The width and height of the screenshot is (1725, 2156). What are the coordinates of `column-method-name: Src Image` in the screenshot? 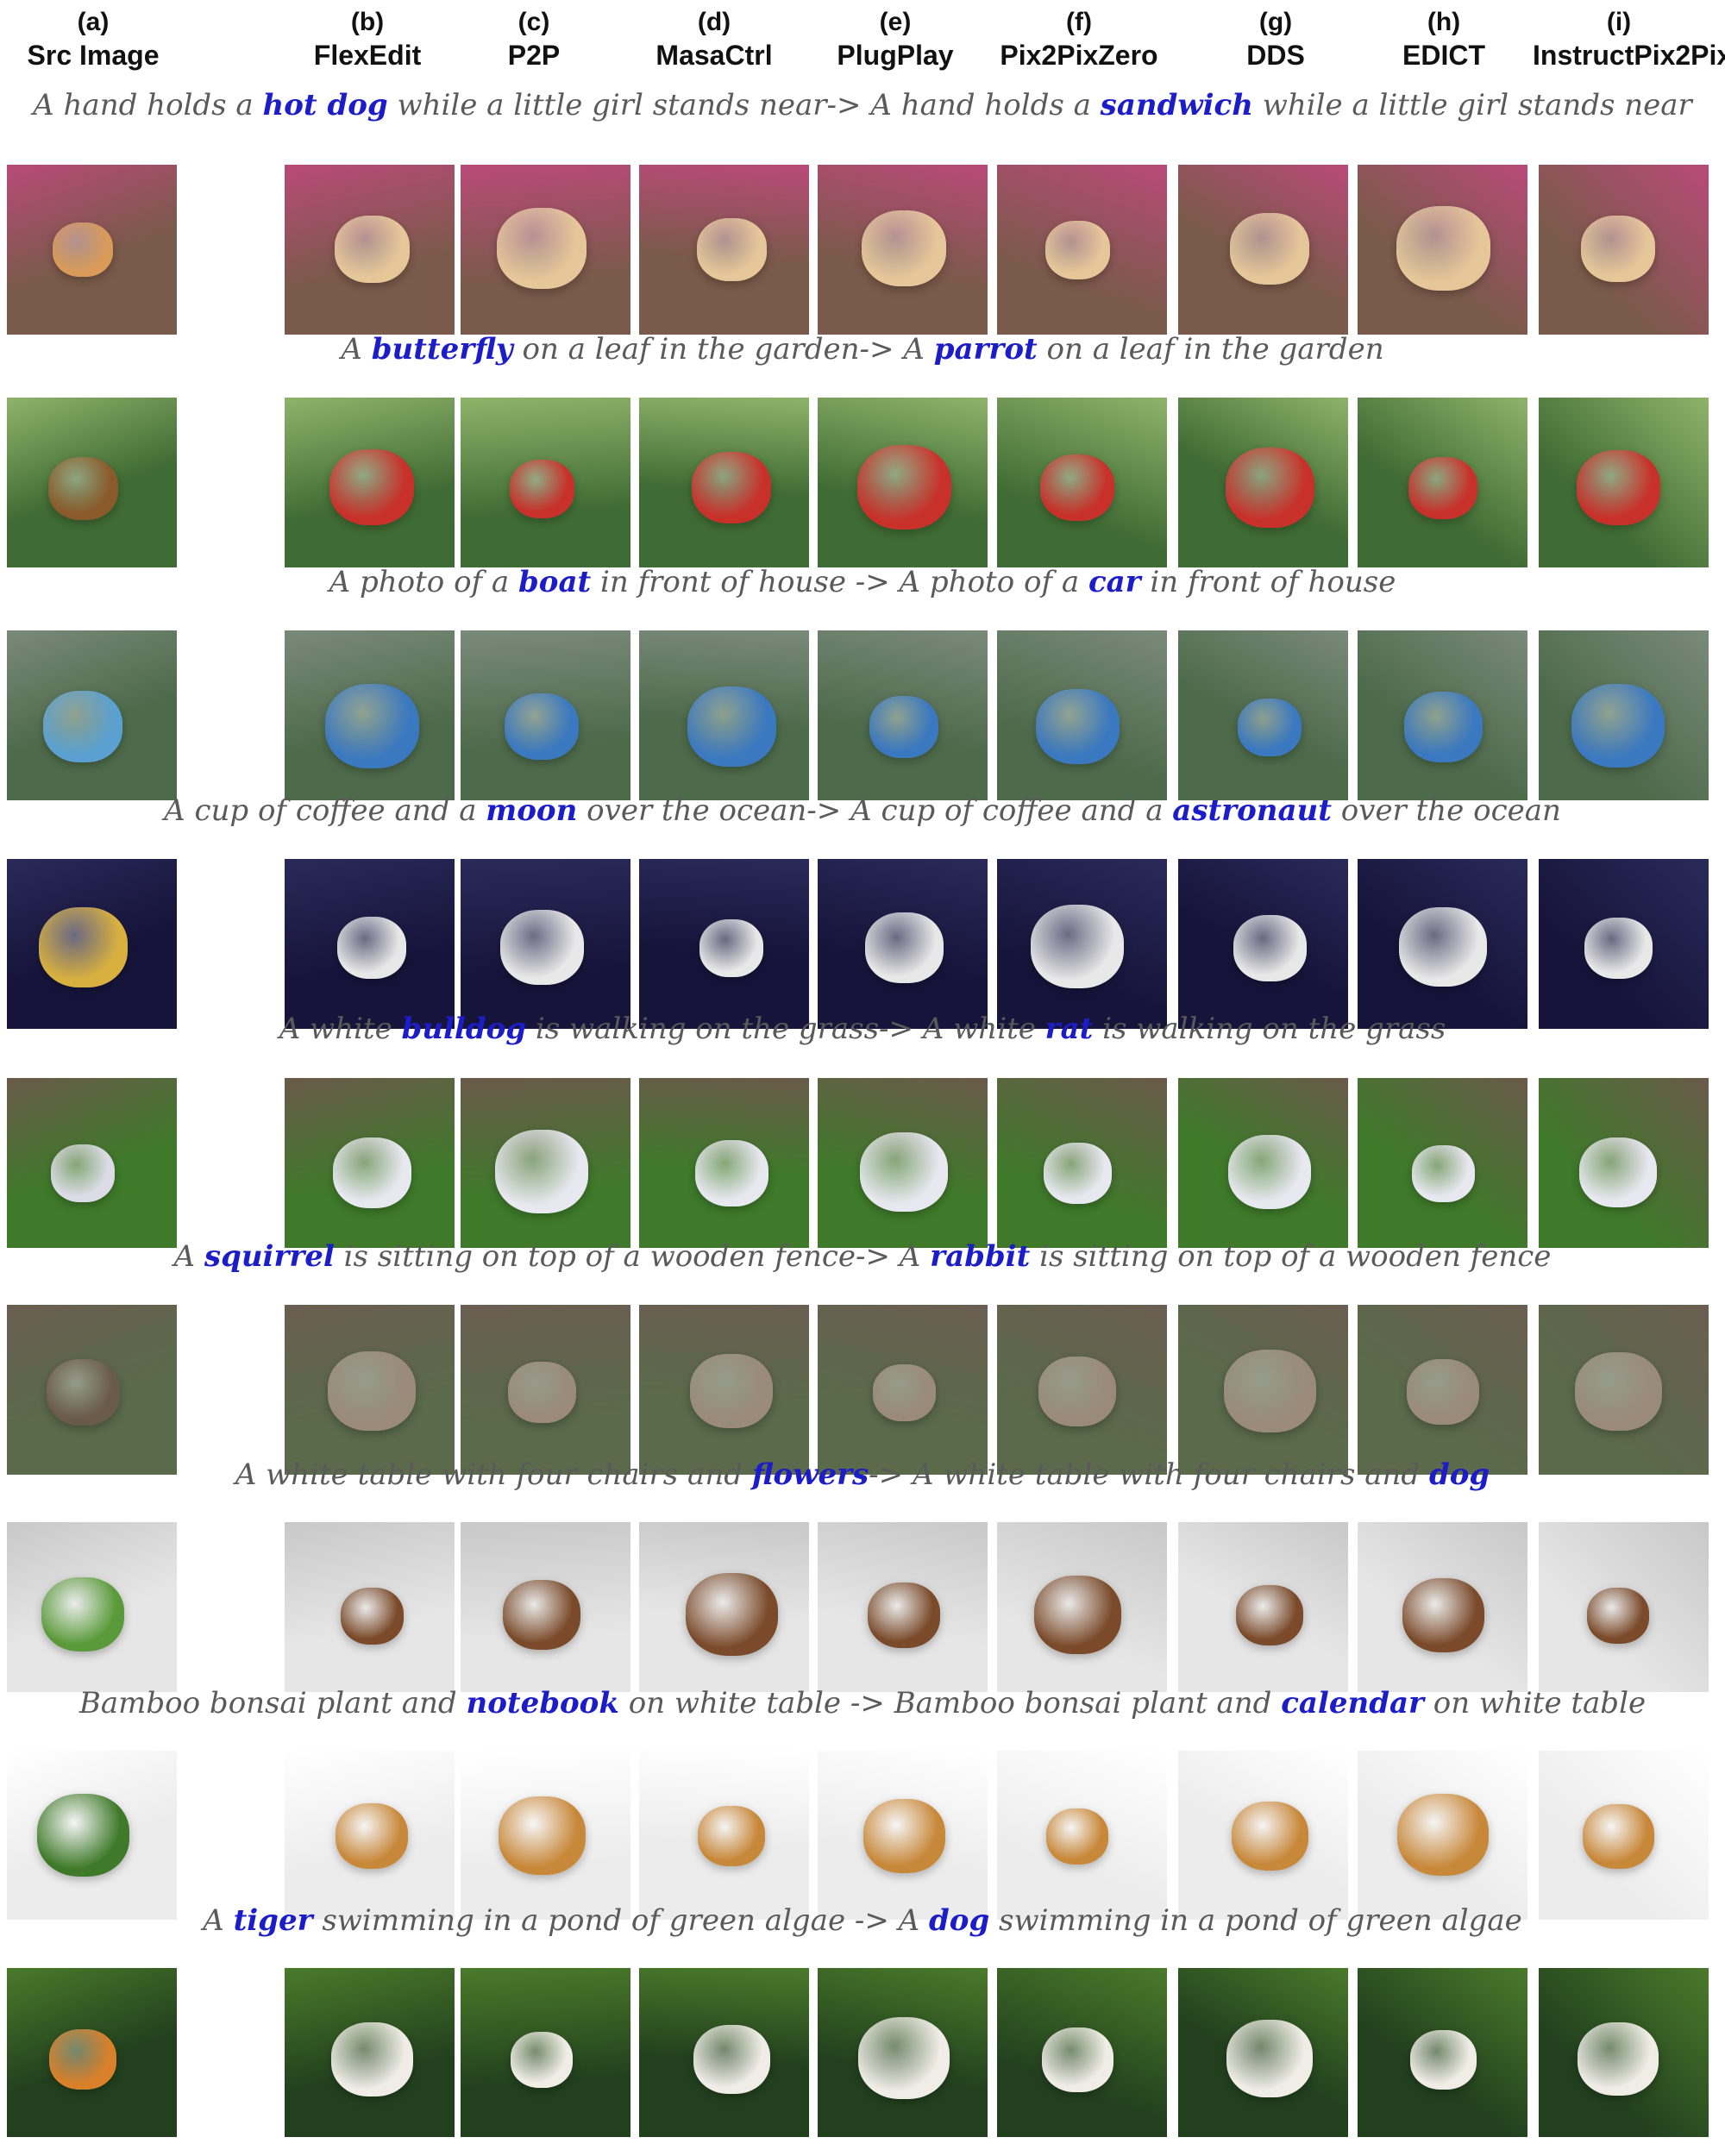 It's located at (94, 55).